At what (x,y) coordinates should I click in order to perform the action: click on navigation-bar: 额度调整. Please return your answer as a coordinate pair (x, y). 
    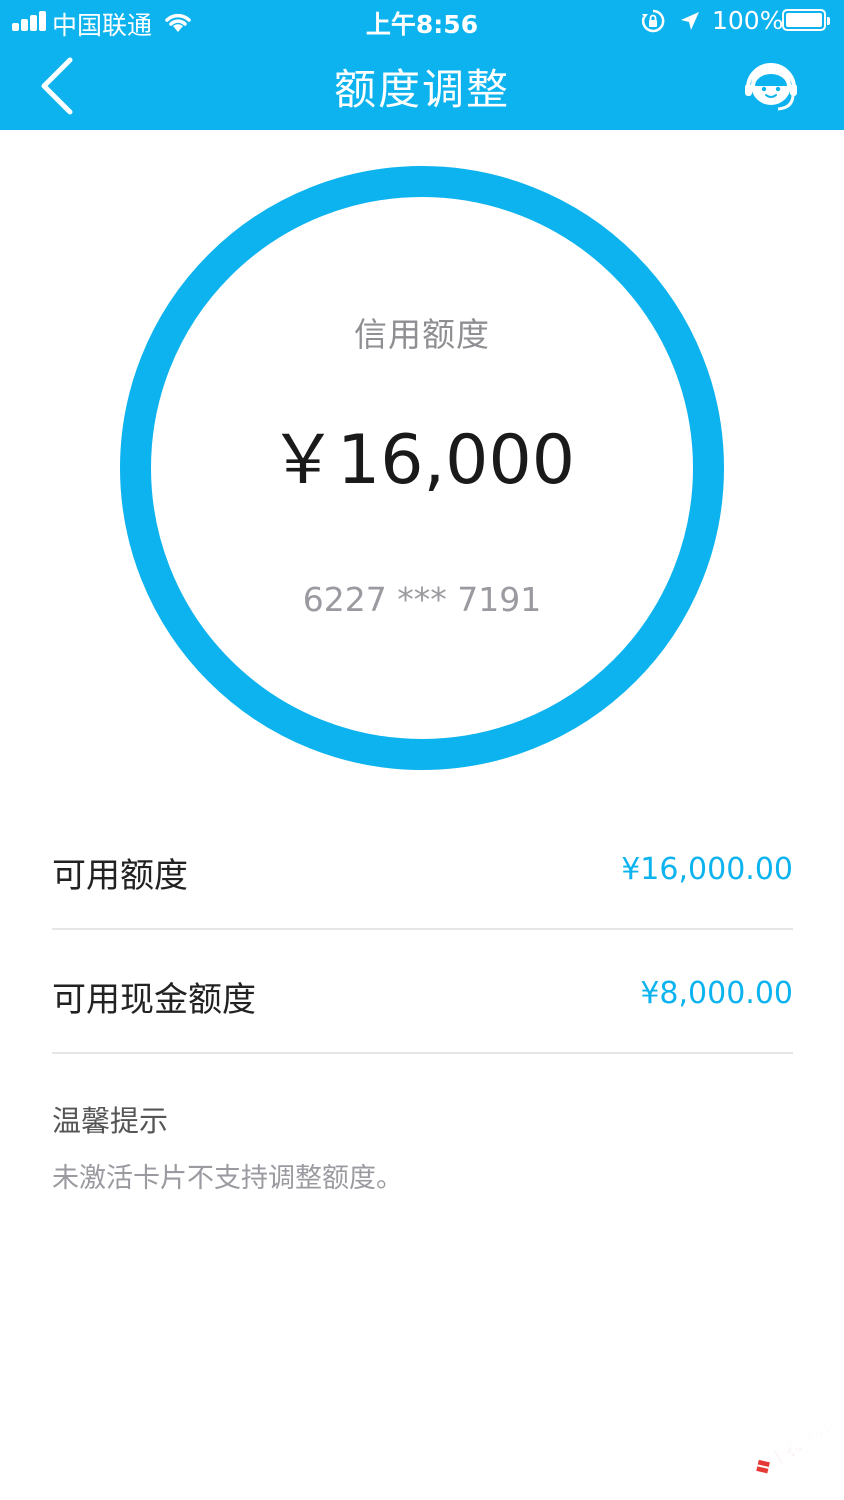
    Looking at the image, I should click on (422, 86).